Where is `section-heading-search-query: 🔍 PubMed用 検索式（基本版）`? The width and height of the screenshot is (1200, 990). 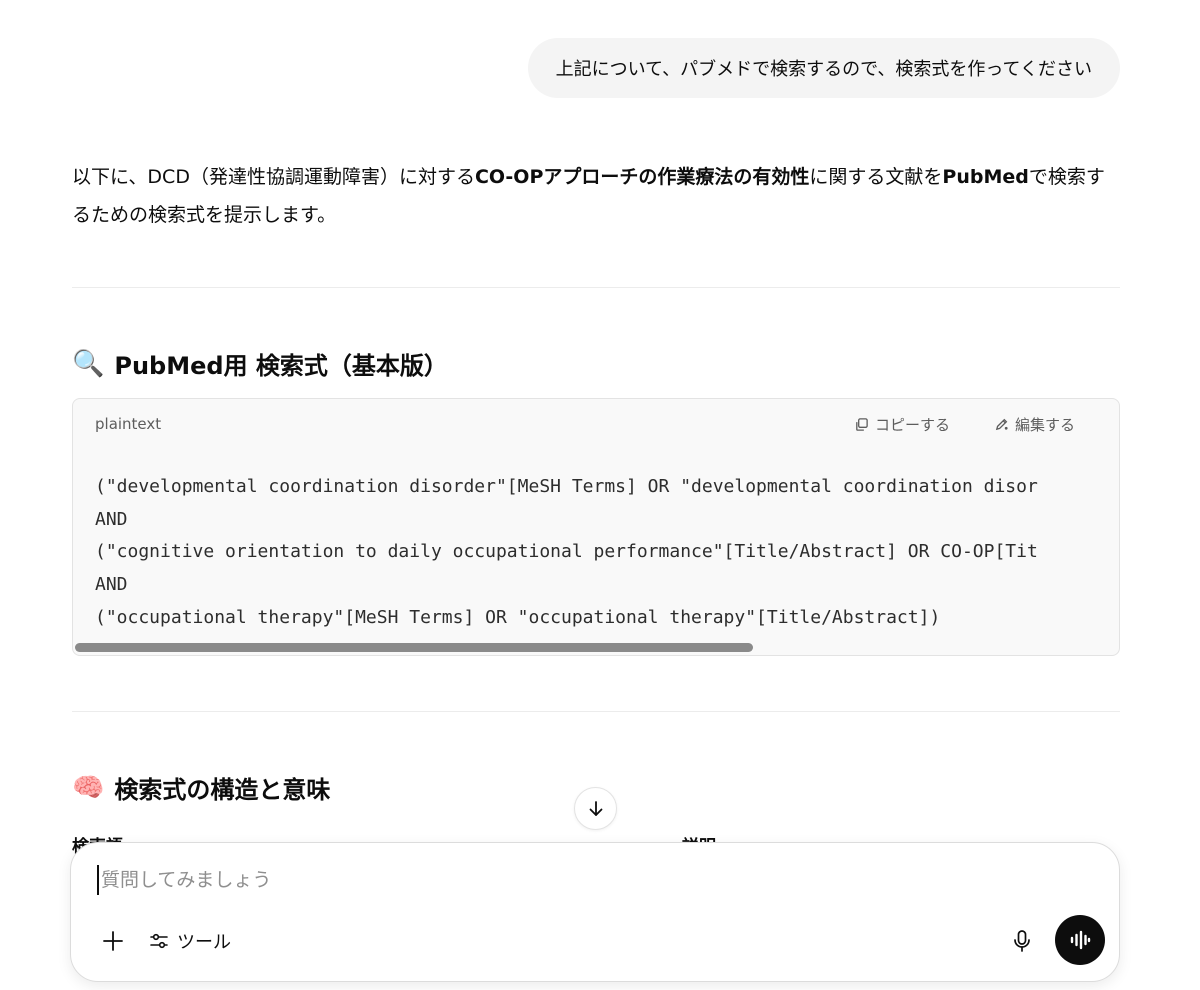 section-heading-search-query: 🔍 PubMed用 検索式（基本版） is located at coordinates (260, 363).